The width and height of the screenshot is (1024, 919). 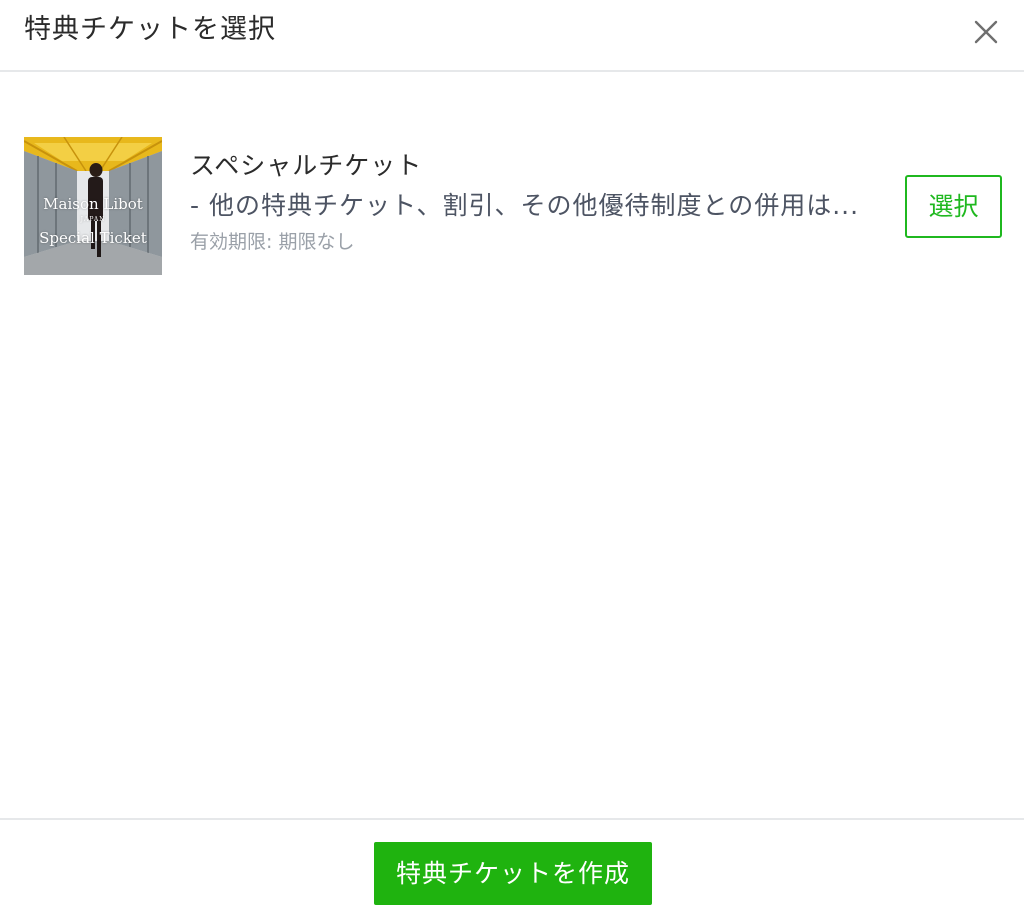 I want to click on thumbnail-brand-text: Maison Libot, so click(x=93, y=204).